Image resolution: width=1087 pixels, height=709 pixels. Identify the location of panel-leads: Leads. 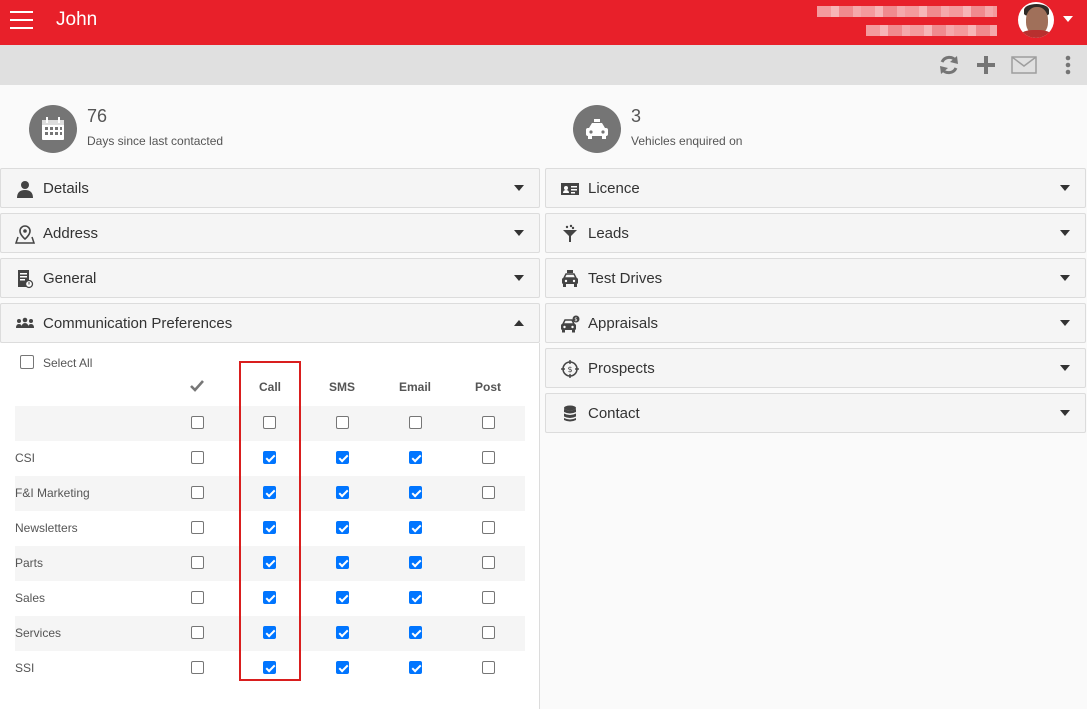
(815, 233).